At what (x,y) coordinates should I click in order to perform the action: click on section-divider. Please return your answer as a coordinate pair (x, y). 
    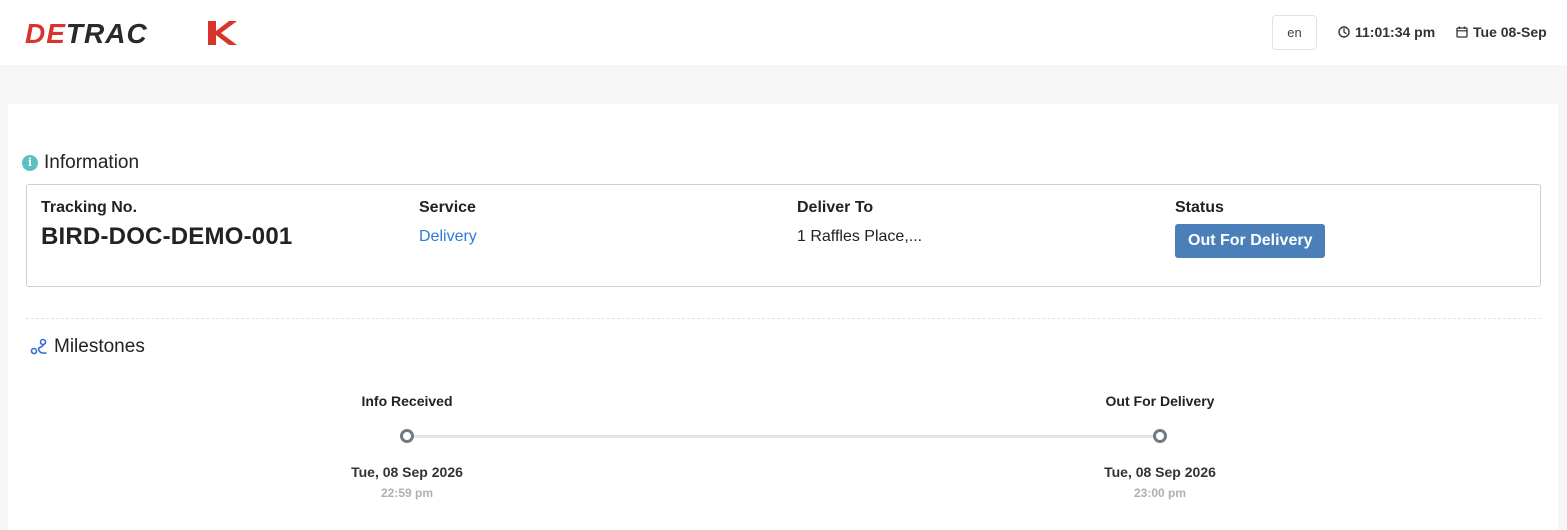
    Looking at the image, I should click on (783, 318).